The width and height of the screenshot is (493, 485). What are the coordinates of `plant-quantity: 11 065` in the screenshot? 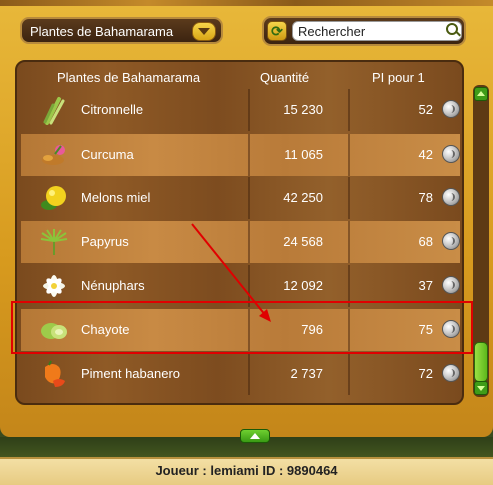 It's located at (303, 154).